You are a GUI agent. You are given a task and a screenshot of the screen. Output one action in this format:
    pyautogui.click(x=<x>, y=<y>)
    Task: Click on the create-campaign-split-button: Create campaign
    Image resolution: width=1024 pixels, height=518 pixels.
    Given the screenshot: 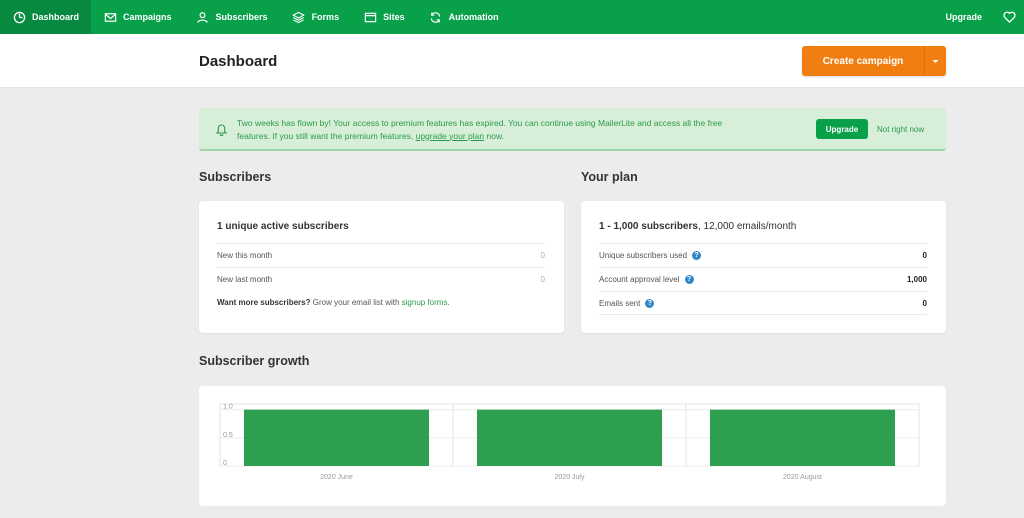 What is the action you would take?
    pyautogui.click(x=874, y=61)
    